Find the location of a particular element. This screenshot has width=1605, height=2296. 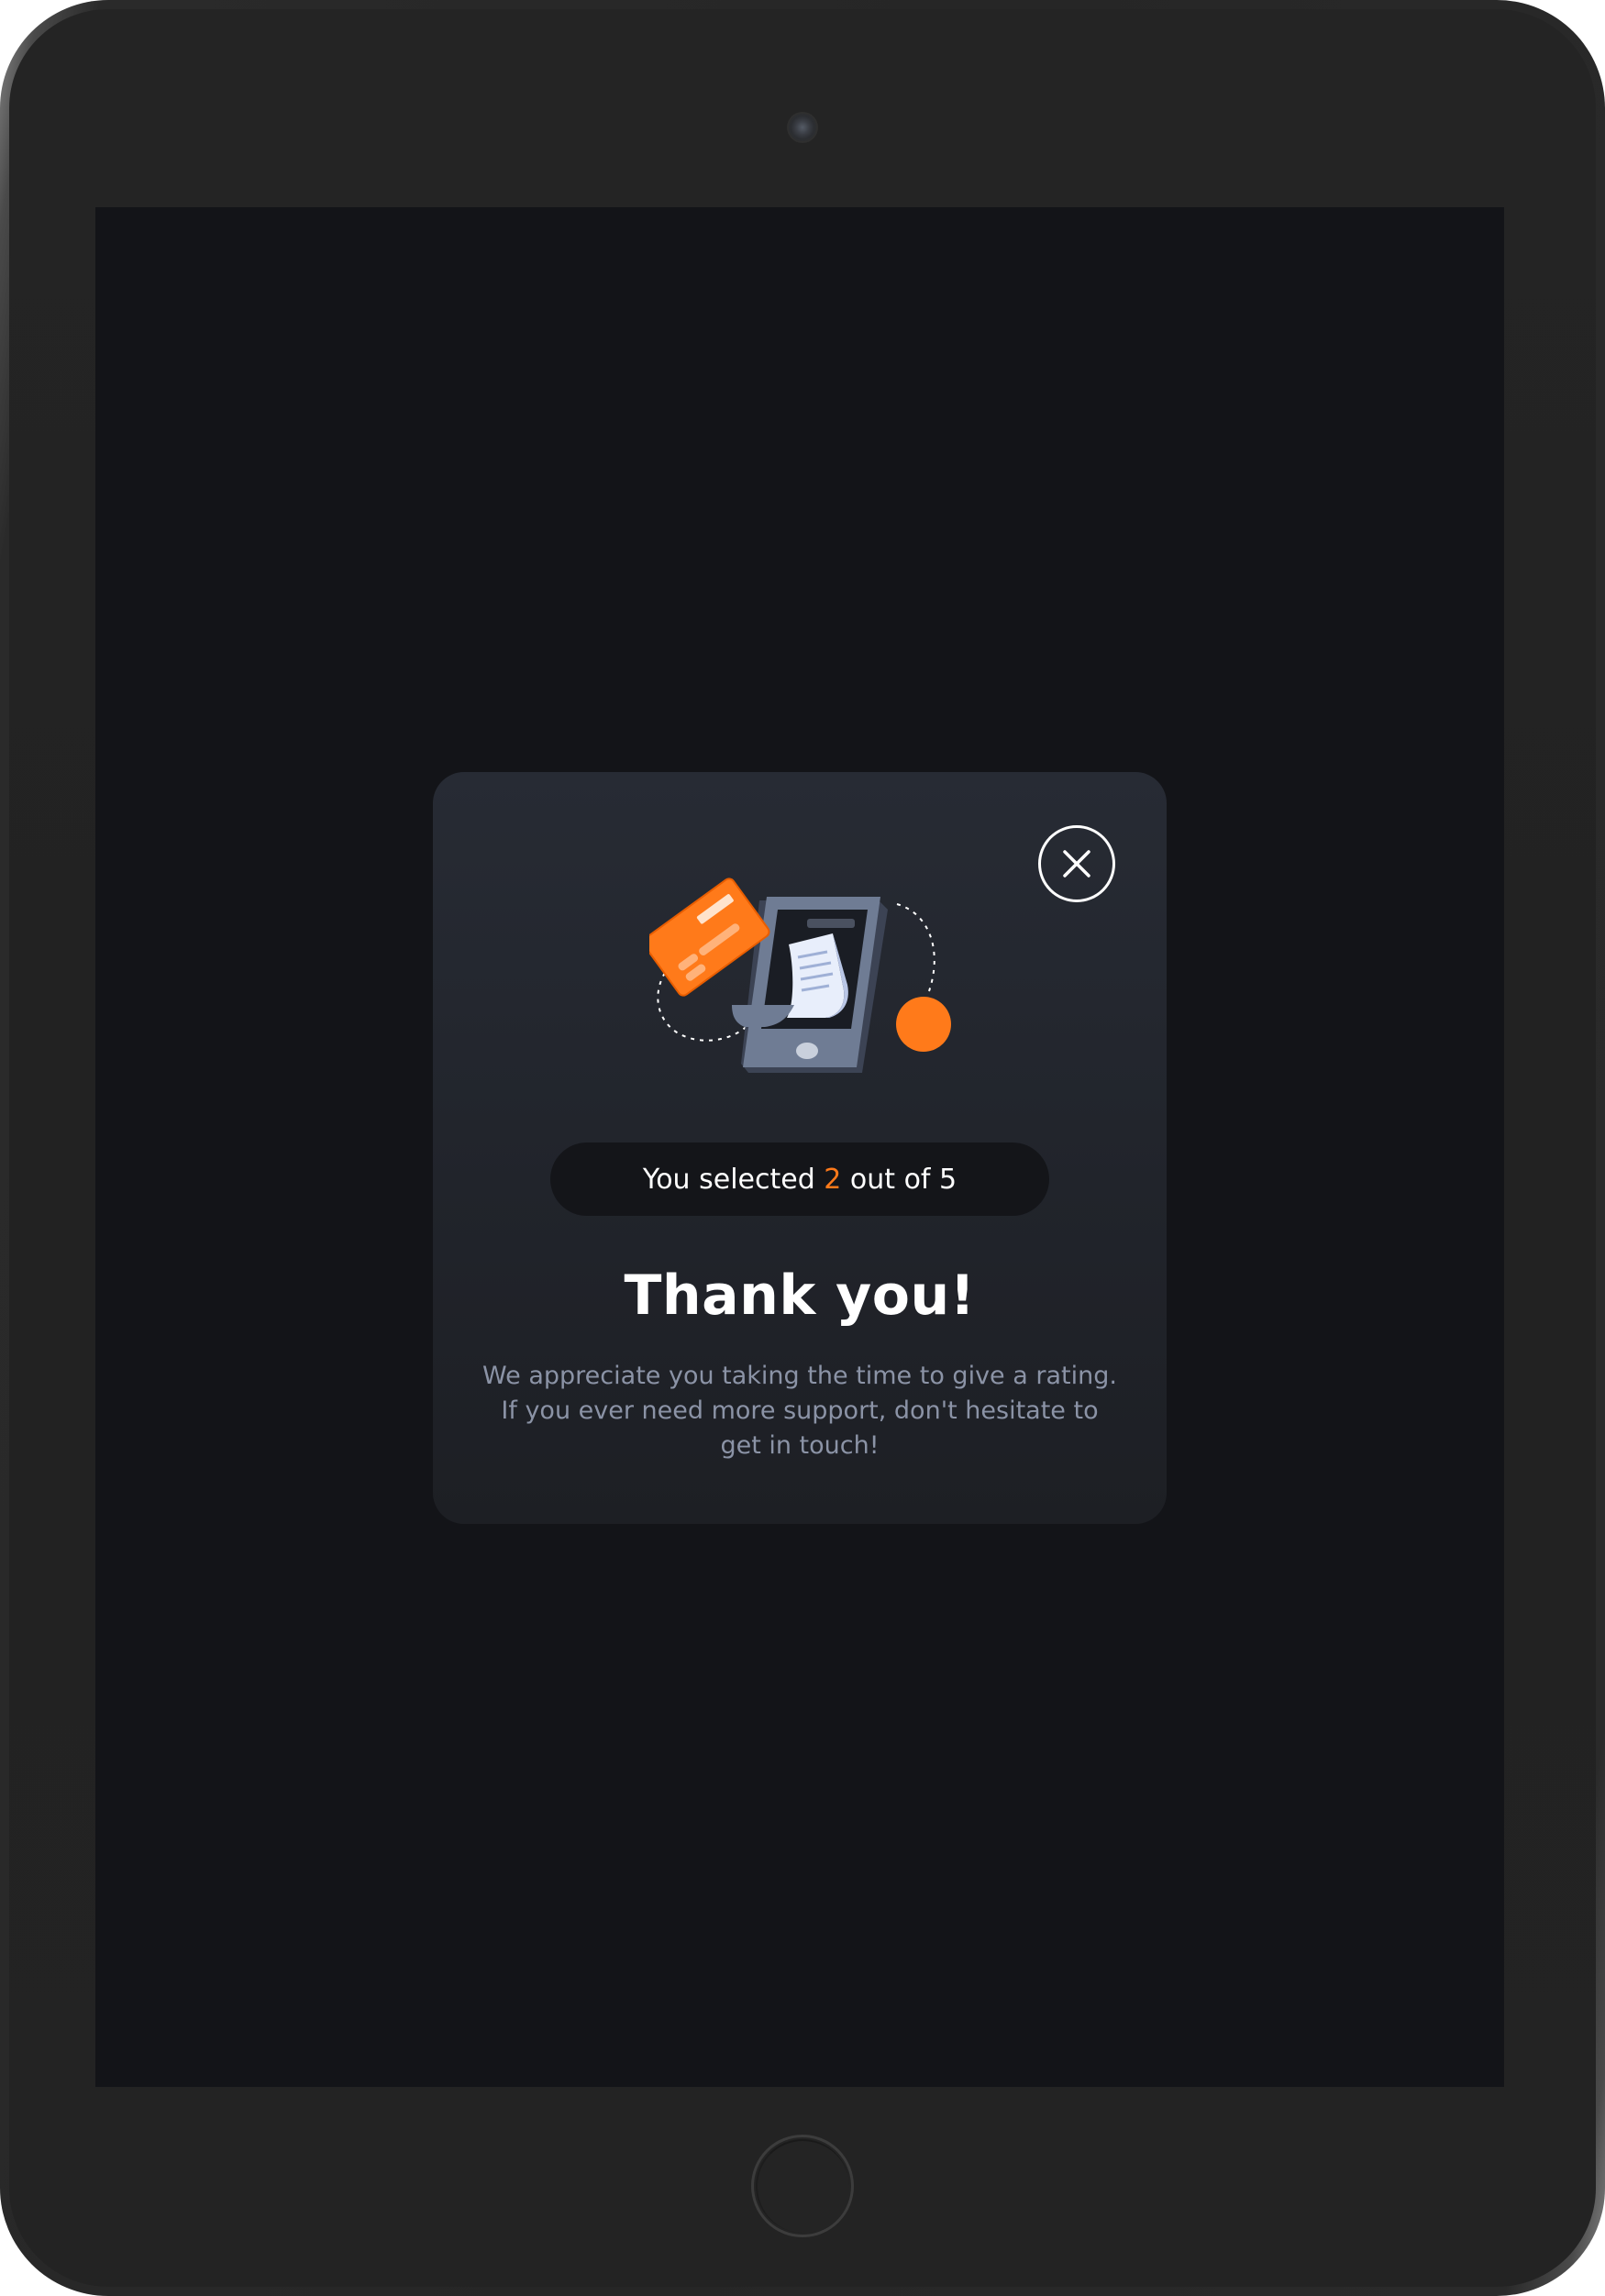

modal-title: Thank you! is located at coordinates (800, 1296).